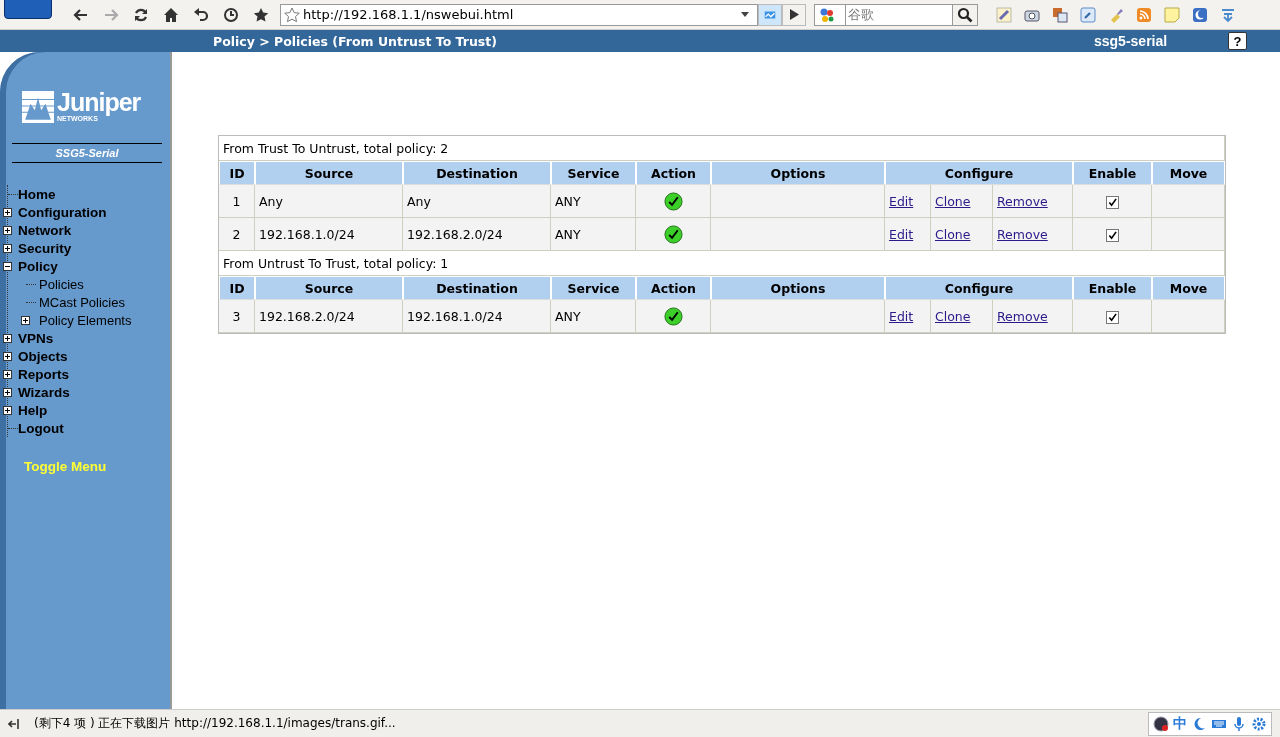 This screenshot has height=737, width=1280. I want to click on back-icon, so click(81, 14).